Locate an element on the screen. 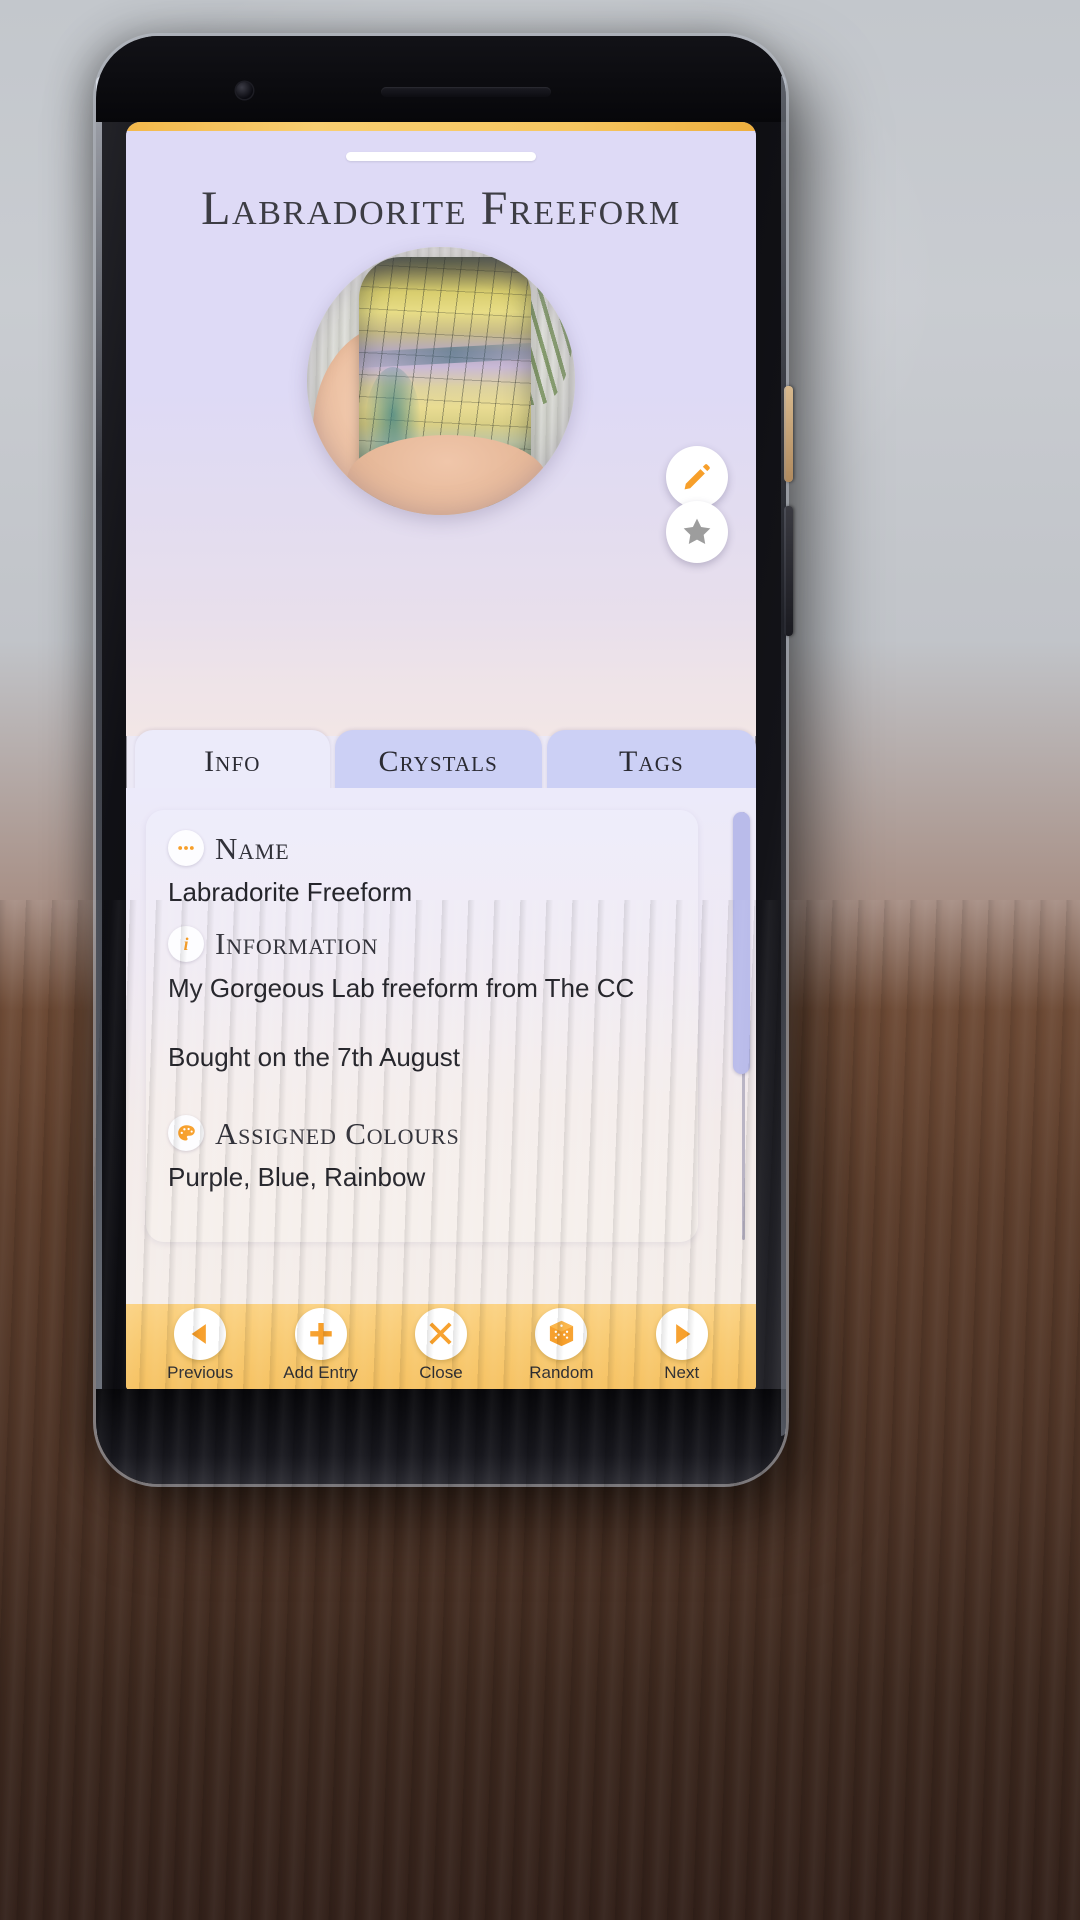 Image resolution: width=1080 pixels, height=1920 pixels. nav-label-random: Random is located at coordinates (561, 1372).